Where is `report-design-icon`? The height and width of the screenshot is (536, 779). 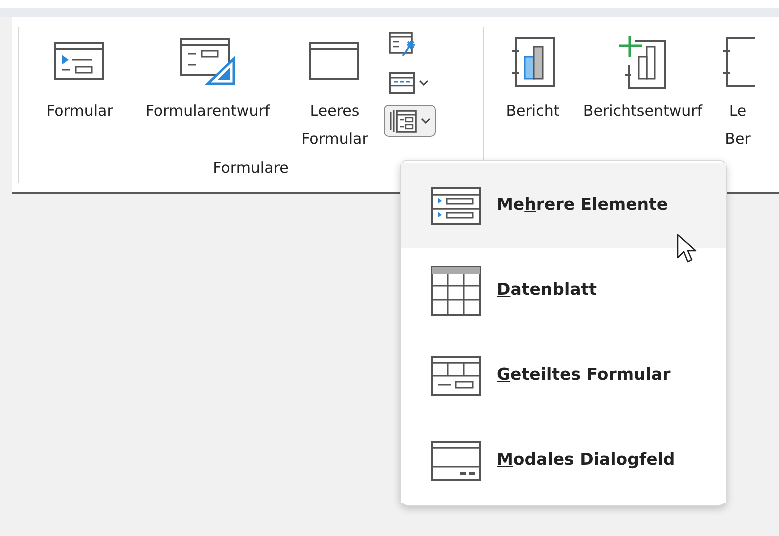 report-design-icon is located at coordinates (643, 62).